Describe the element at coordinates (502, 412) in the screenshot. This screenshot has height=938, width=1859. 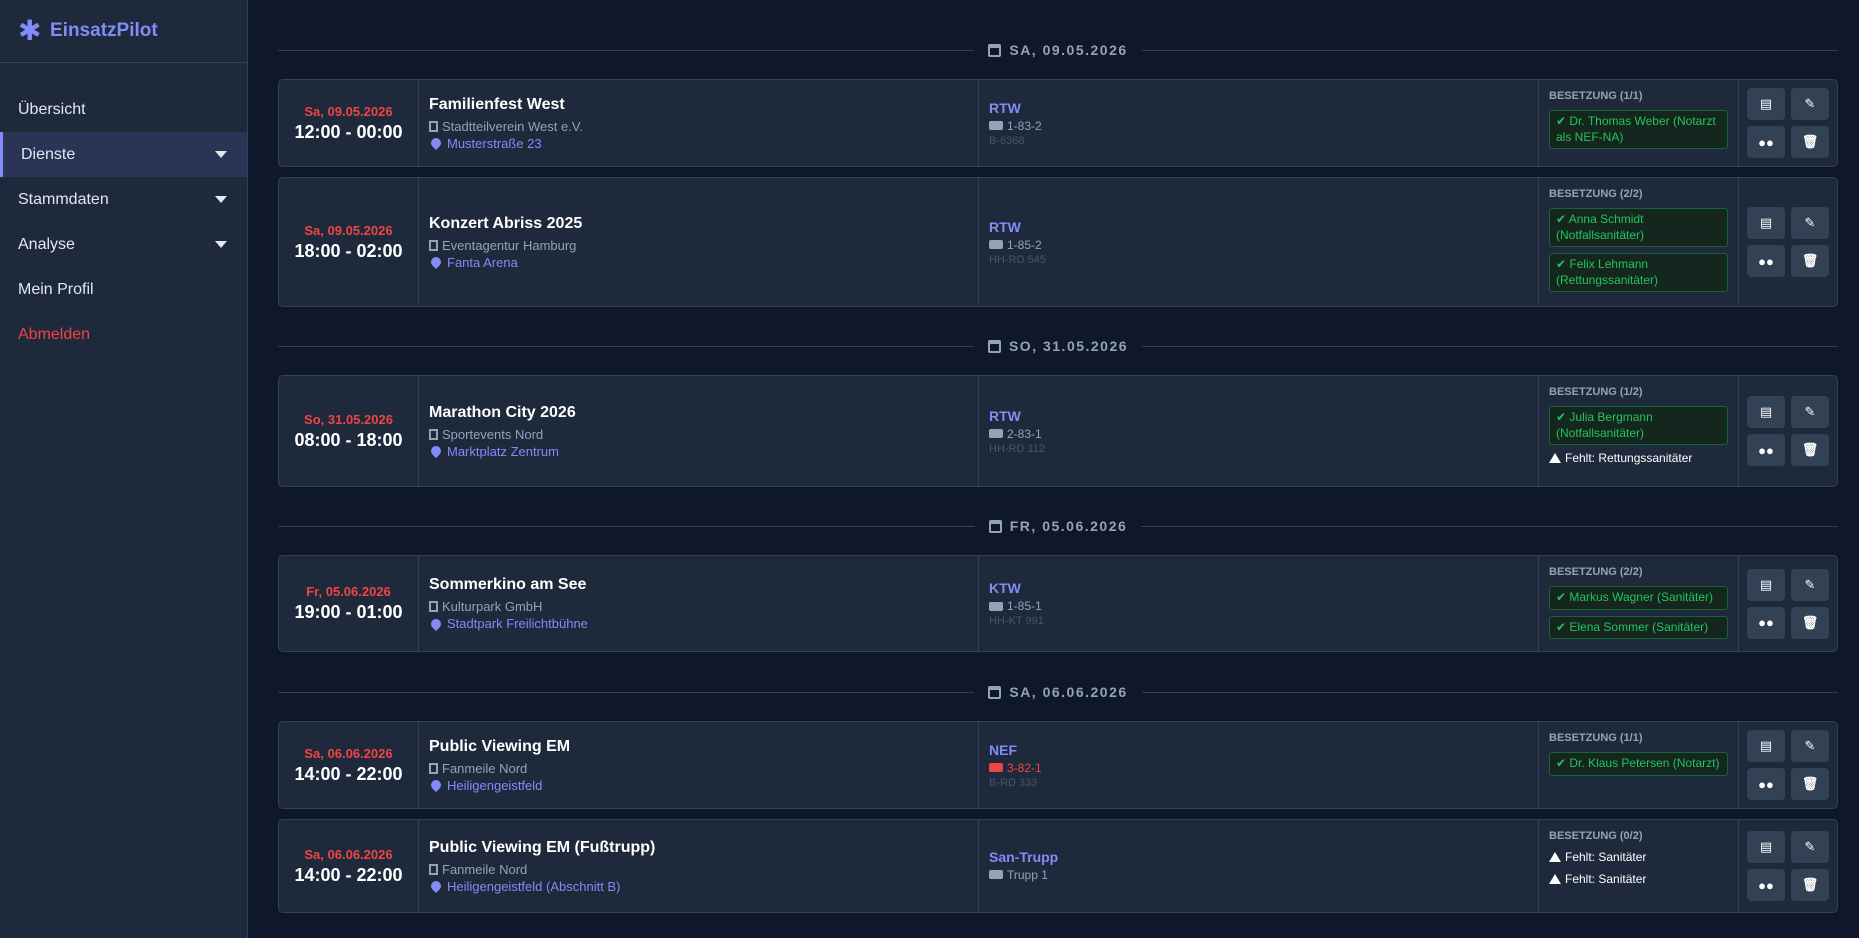
I see `event-title: Marathon City 2026` at that location.